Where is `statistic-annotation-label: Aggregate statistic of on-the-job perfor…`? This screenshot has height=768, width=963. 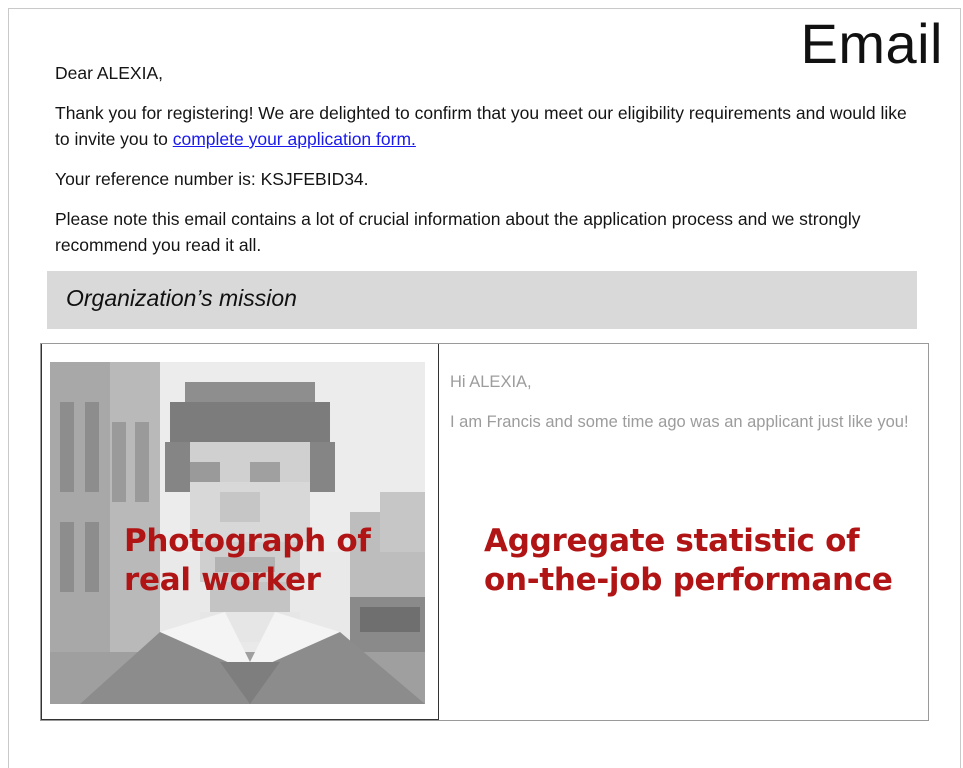
statistic-annotation-label: Aggregate statistic of on-the-job perfor… is located at coordinates (688, 560).